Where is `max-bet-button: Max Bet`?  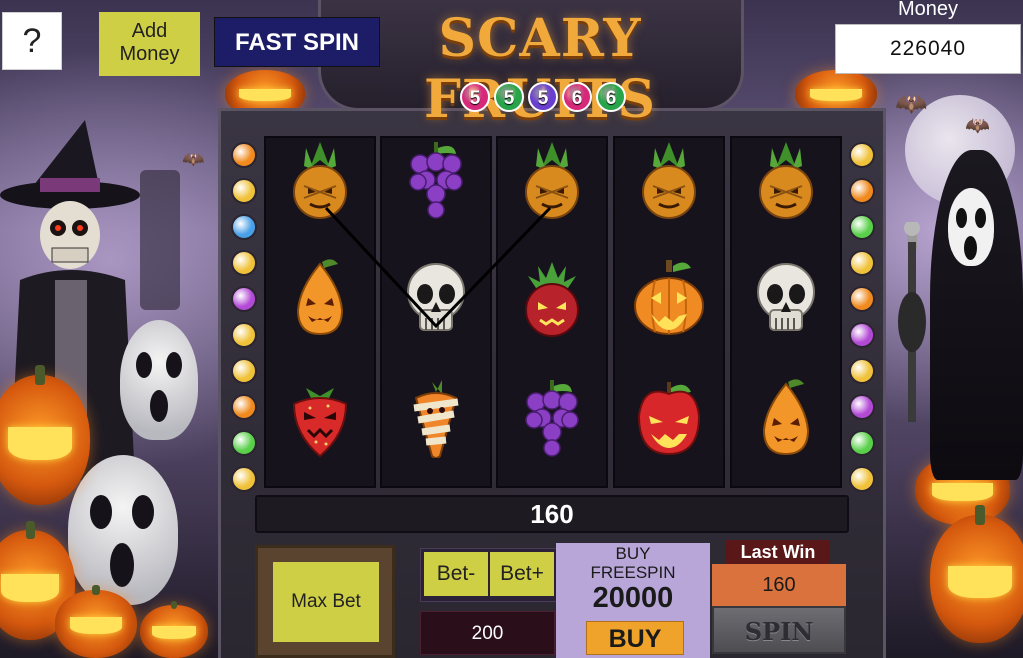 max-bet-button: Max Bet is located at coordinates (326, 602).